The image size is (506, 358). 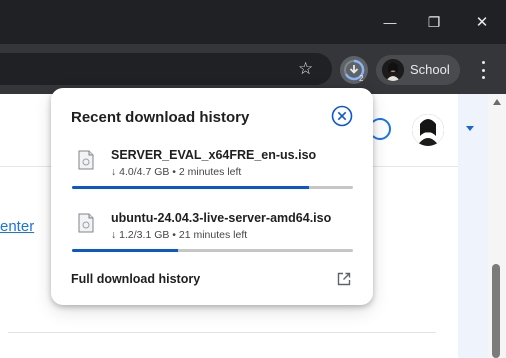 I want to click on download-status: ↓ 1.2/3.1 GB • 21 minutes left, so click(x=179, y=235).